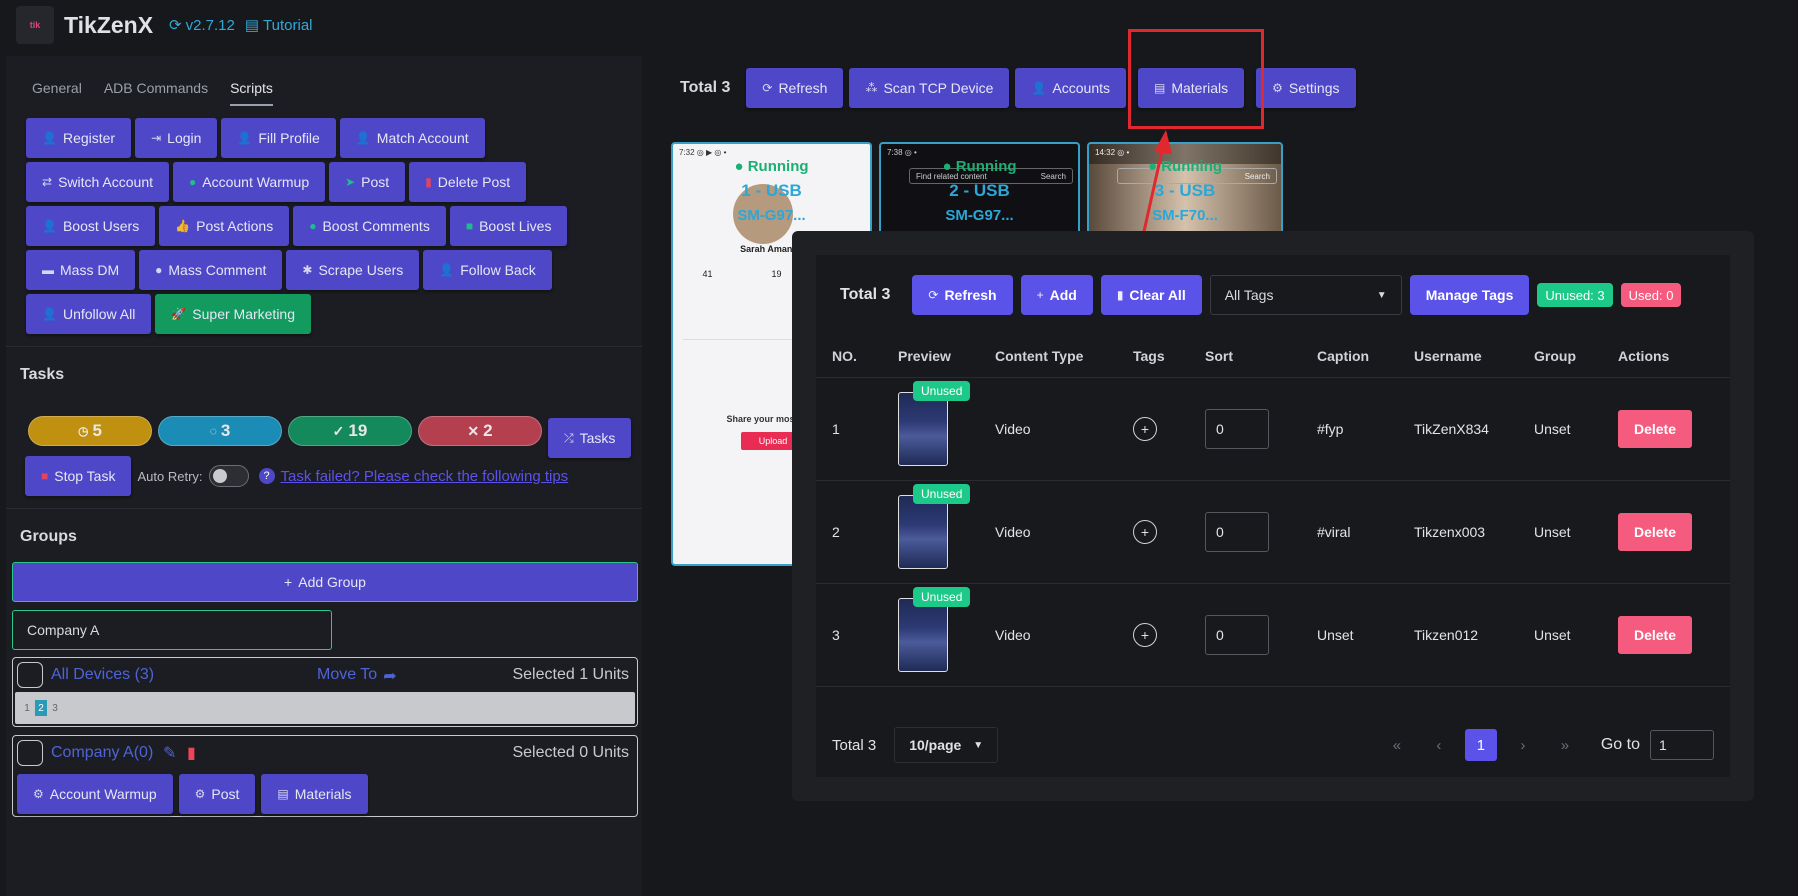  What do you see at coordinates (95, 794) in the screenshot?
I see `group-account-warmup-button: ⚙ Account Warmup` at bounding box center [95, 794].